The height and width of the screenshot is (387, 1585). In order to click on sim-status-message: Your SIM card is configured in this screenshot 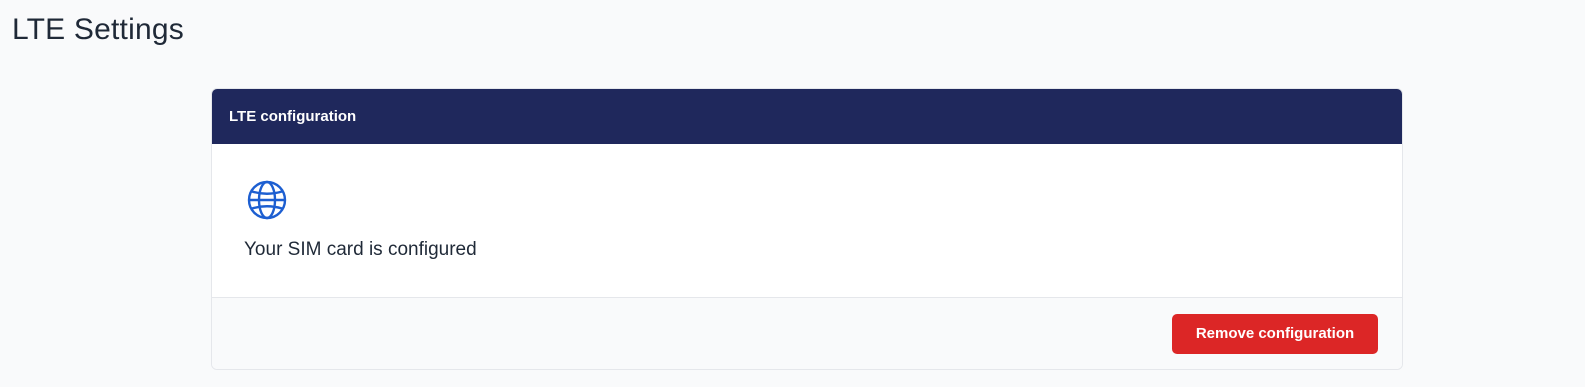, I will do `click(360, 249)`.